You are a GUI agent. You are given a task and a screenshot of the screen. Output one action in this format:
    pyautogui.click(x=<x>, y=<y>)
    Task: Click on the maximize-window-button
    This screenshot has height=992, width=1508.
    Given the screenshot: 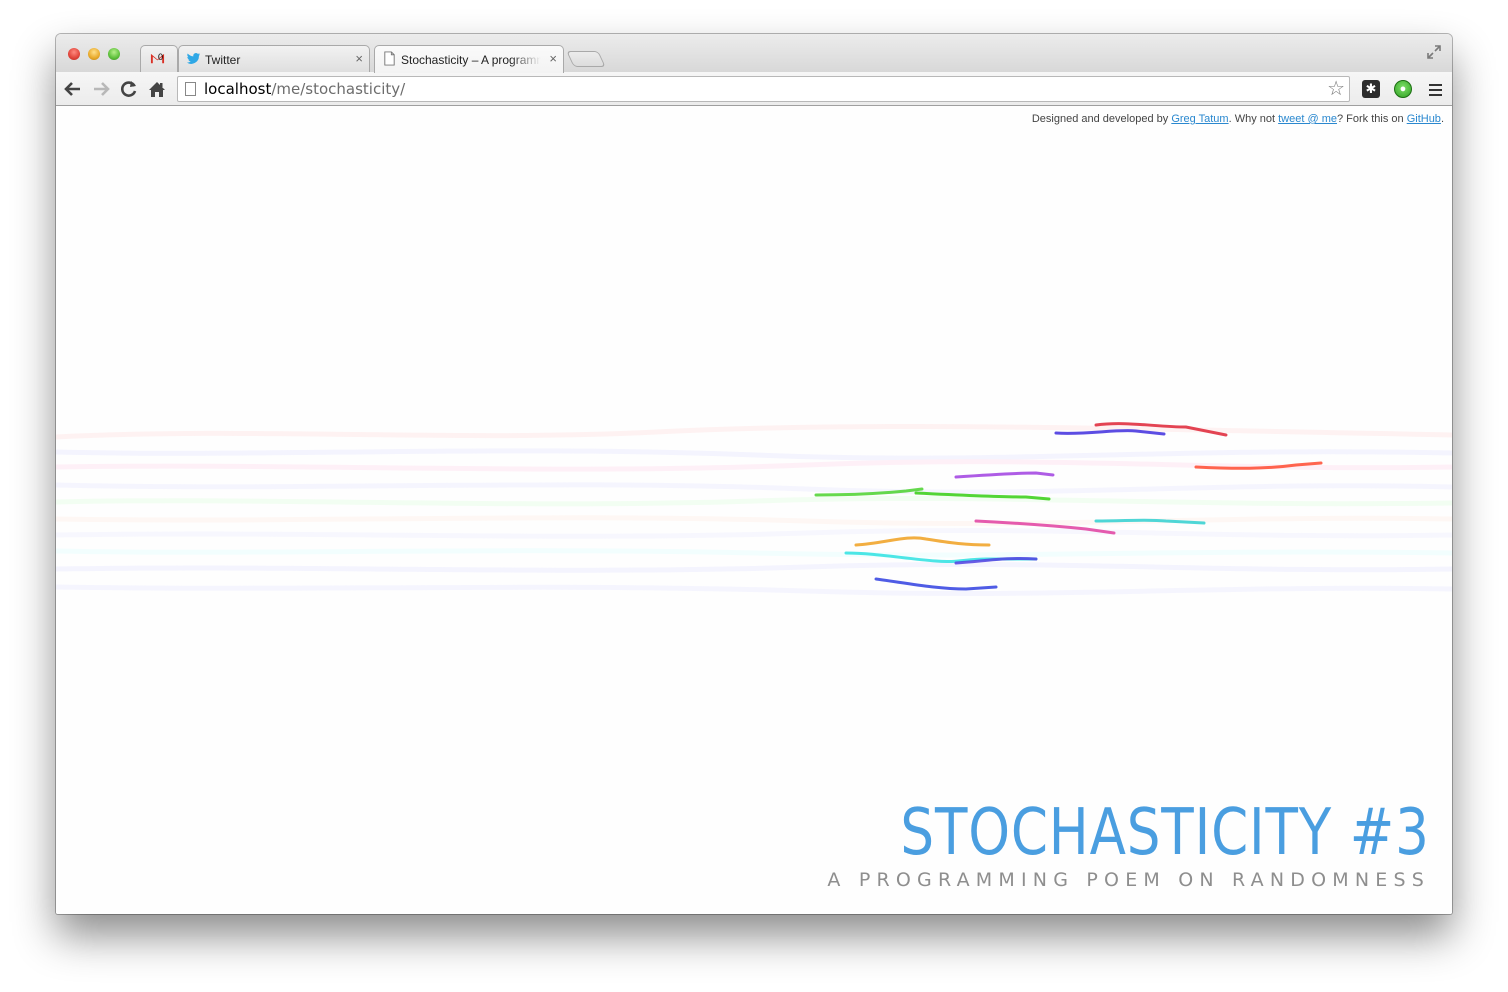 What is the action you would take?
    pyautogui.click(x=114, y=54)
    